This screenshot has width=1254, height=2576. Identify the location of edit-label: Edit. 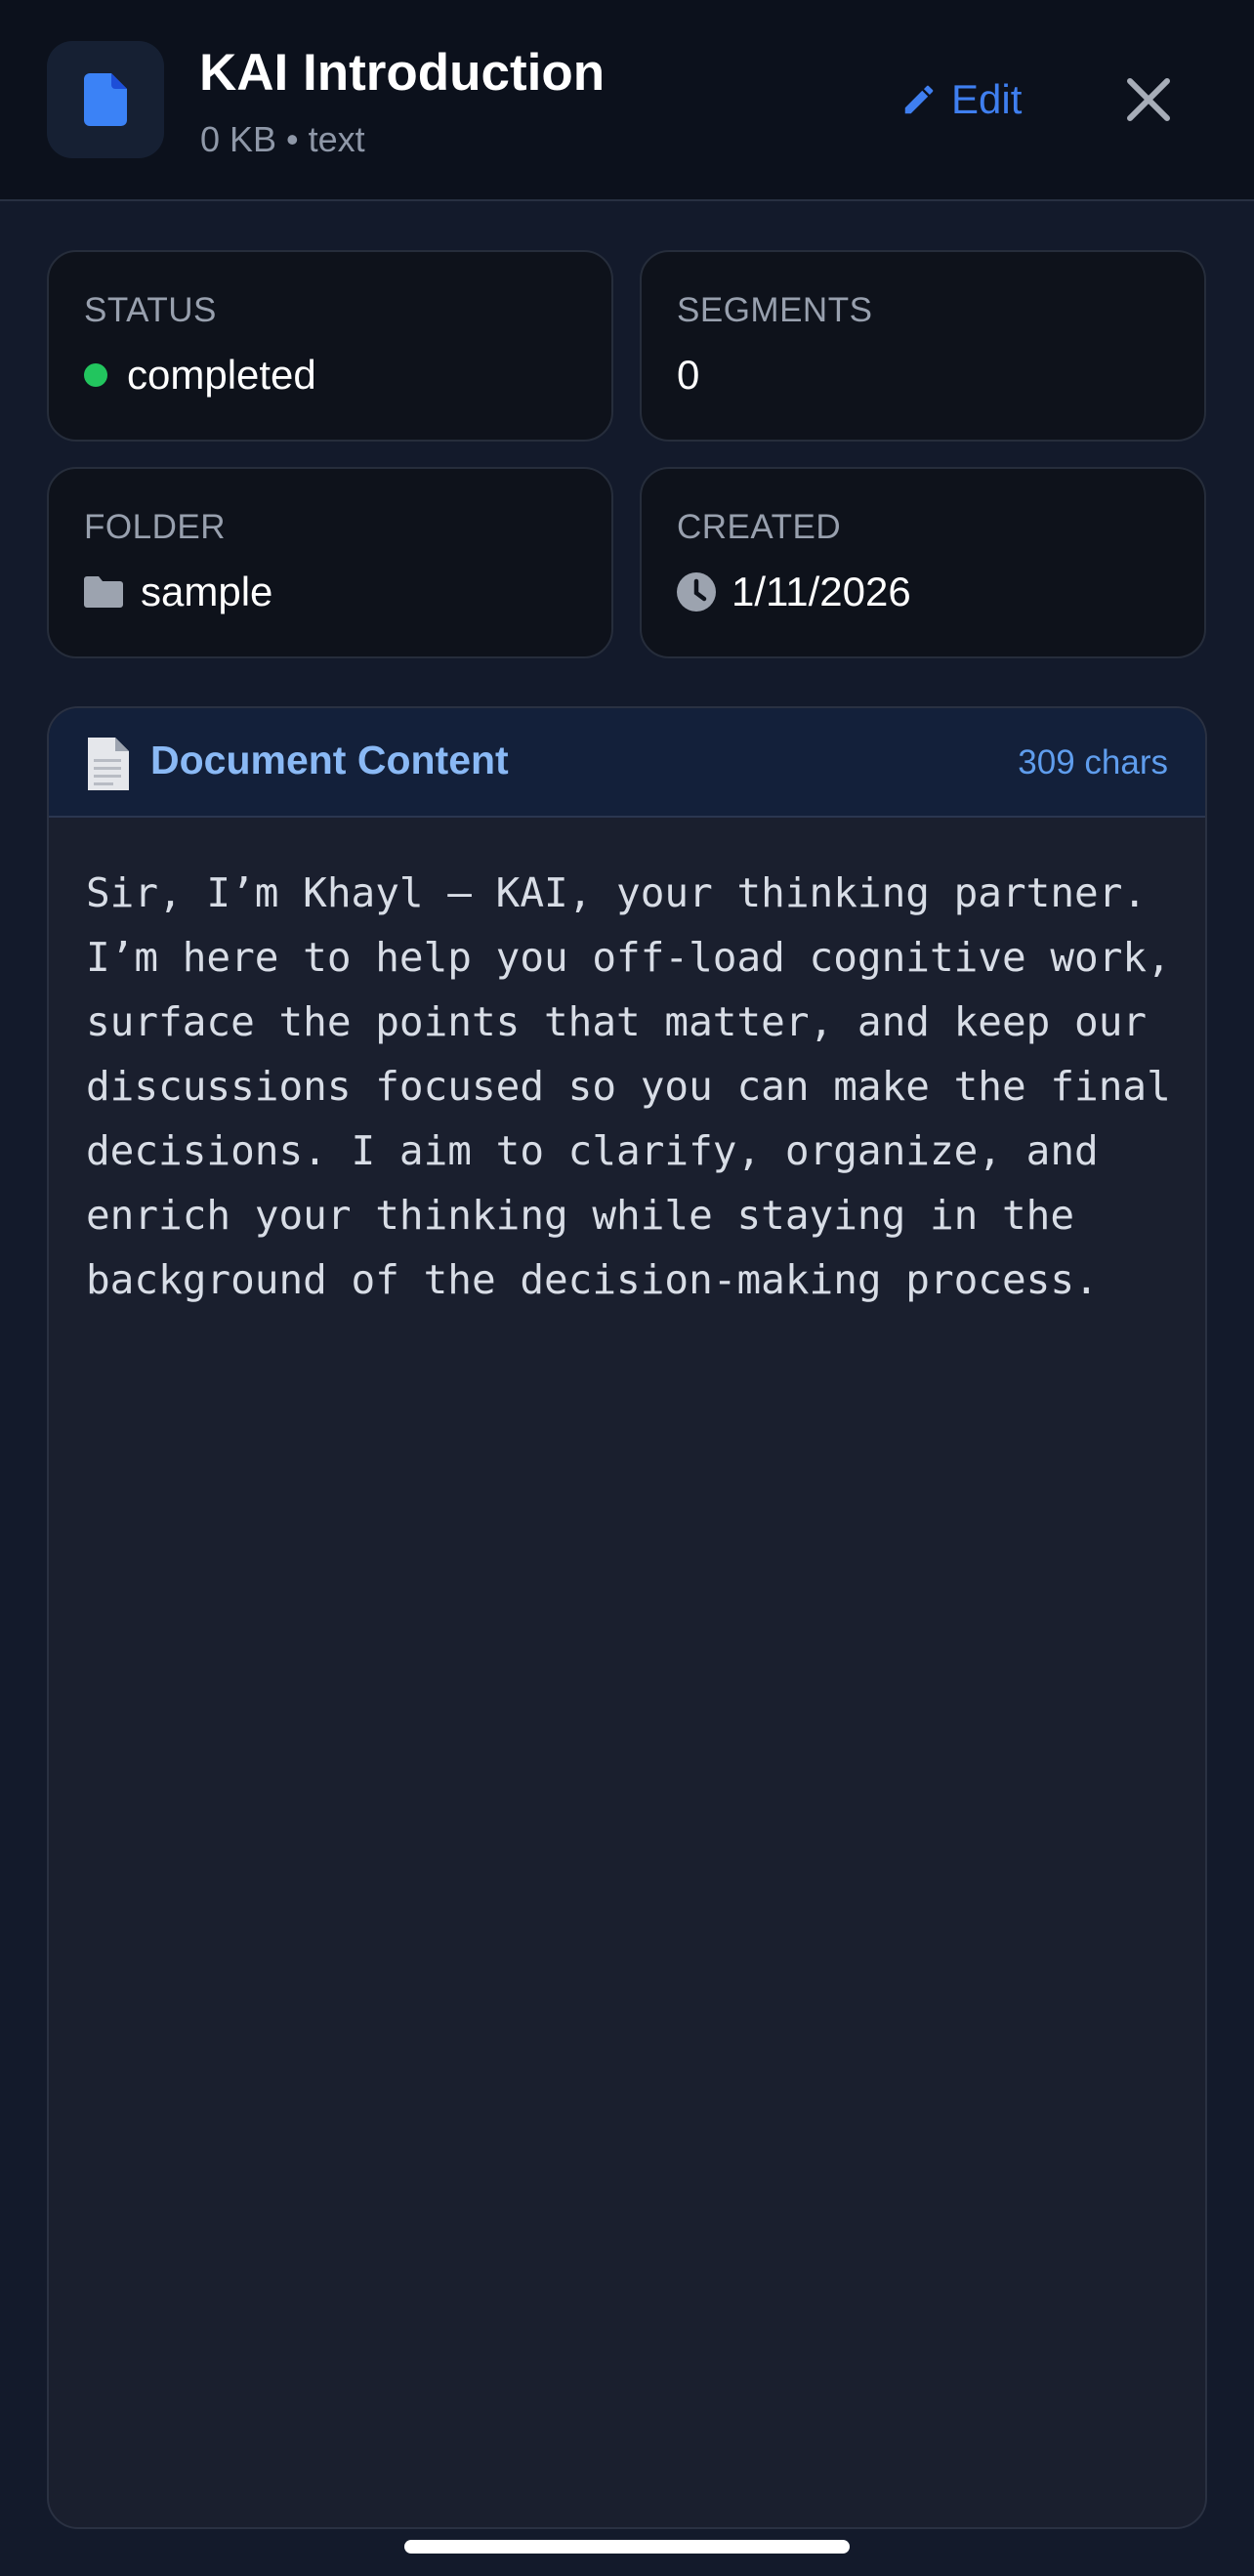
(987, 99).